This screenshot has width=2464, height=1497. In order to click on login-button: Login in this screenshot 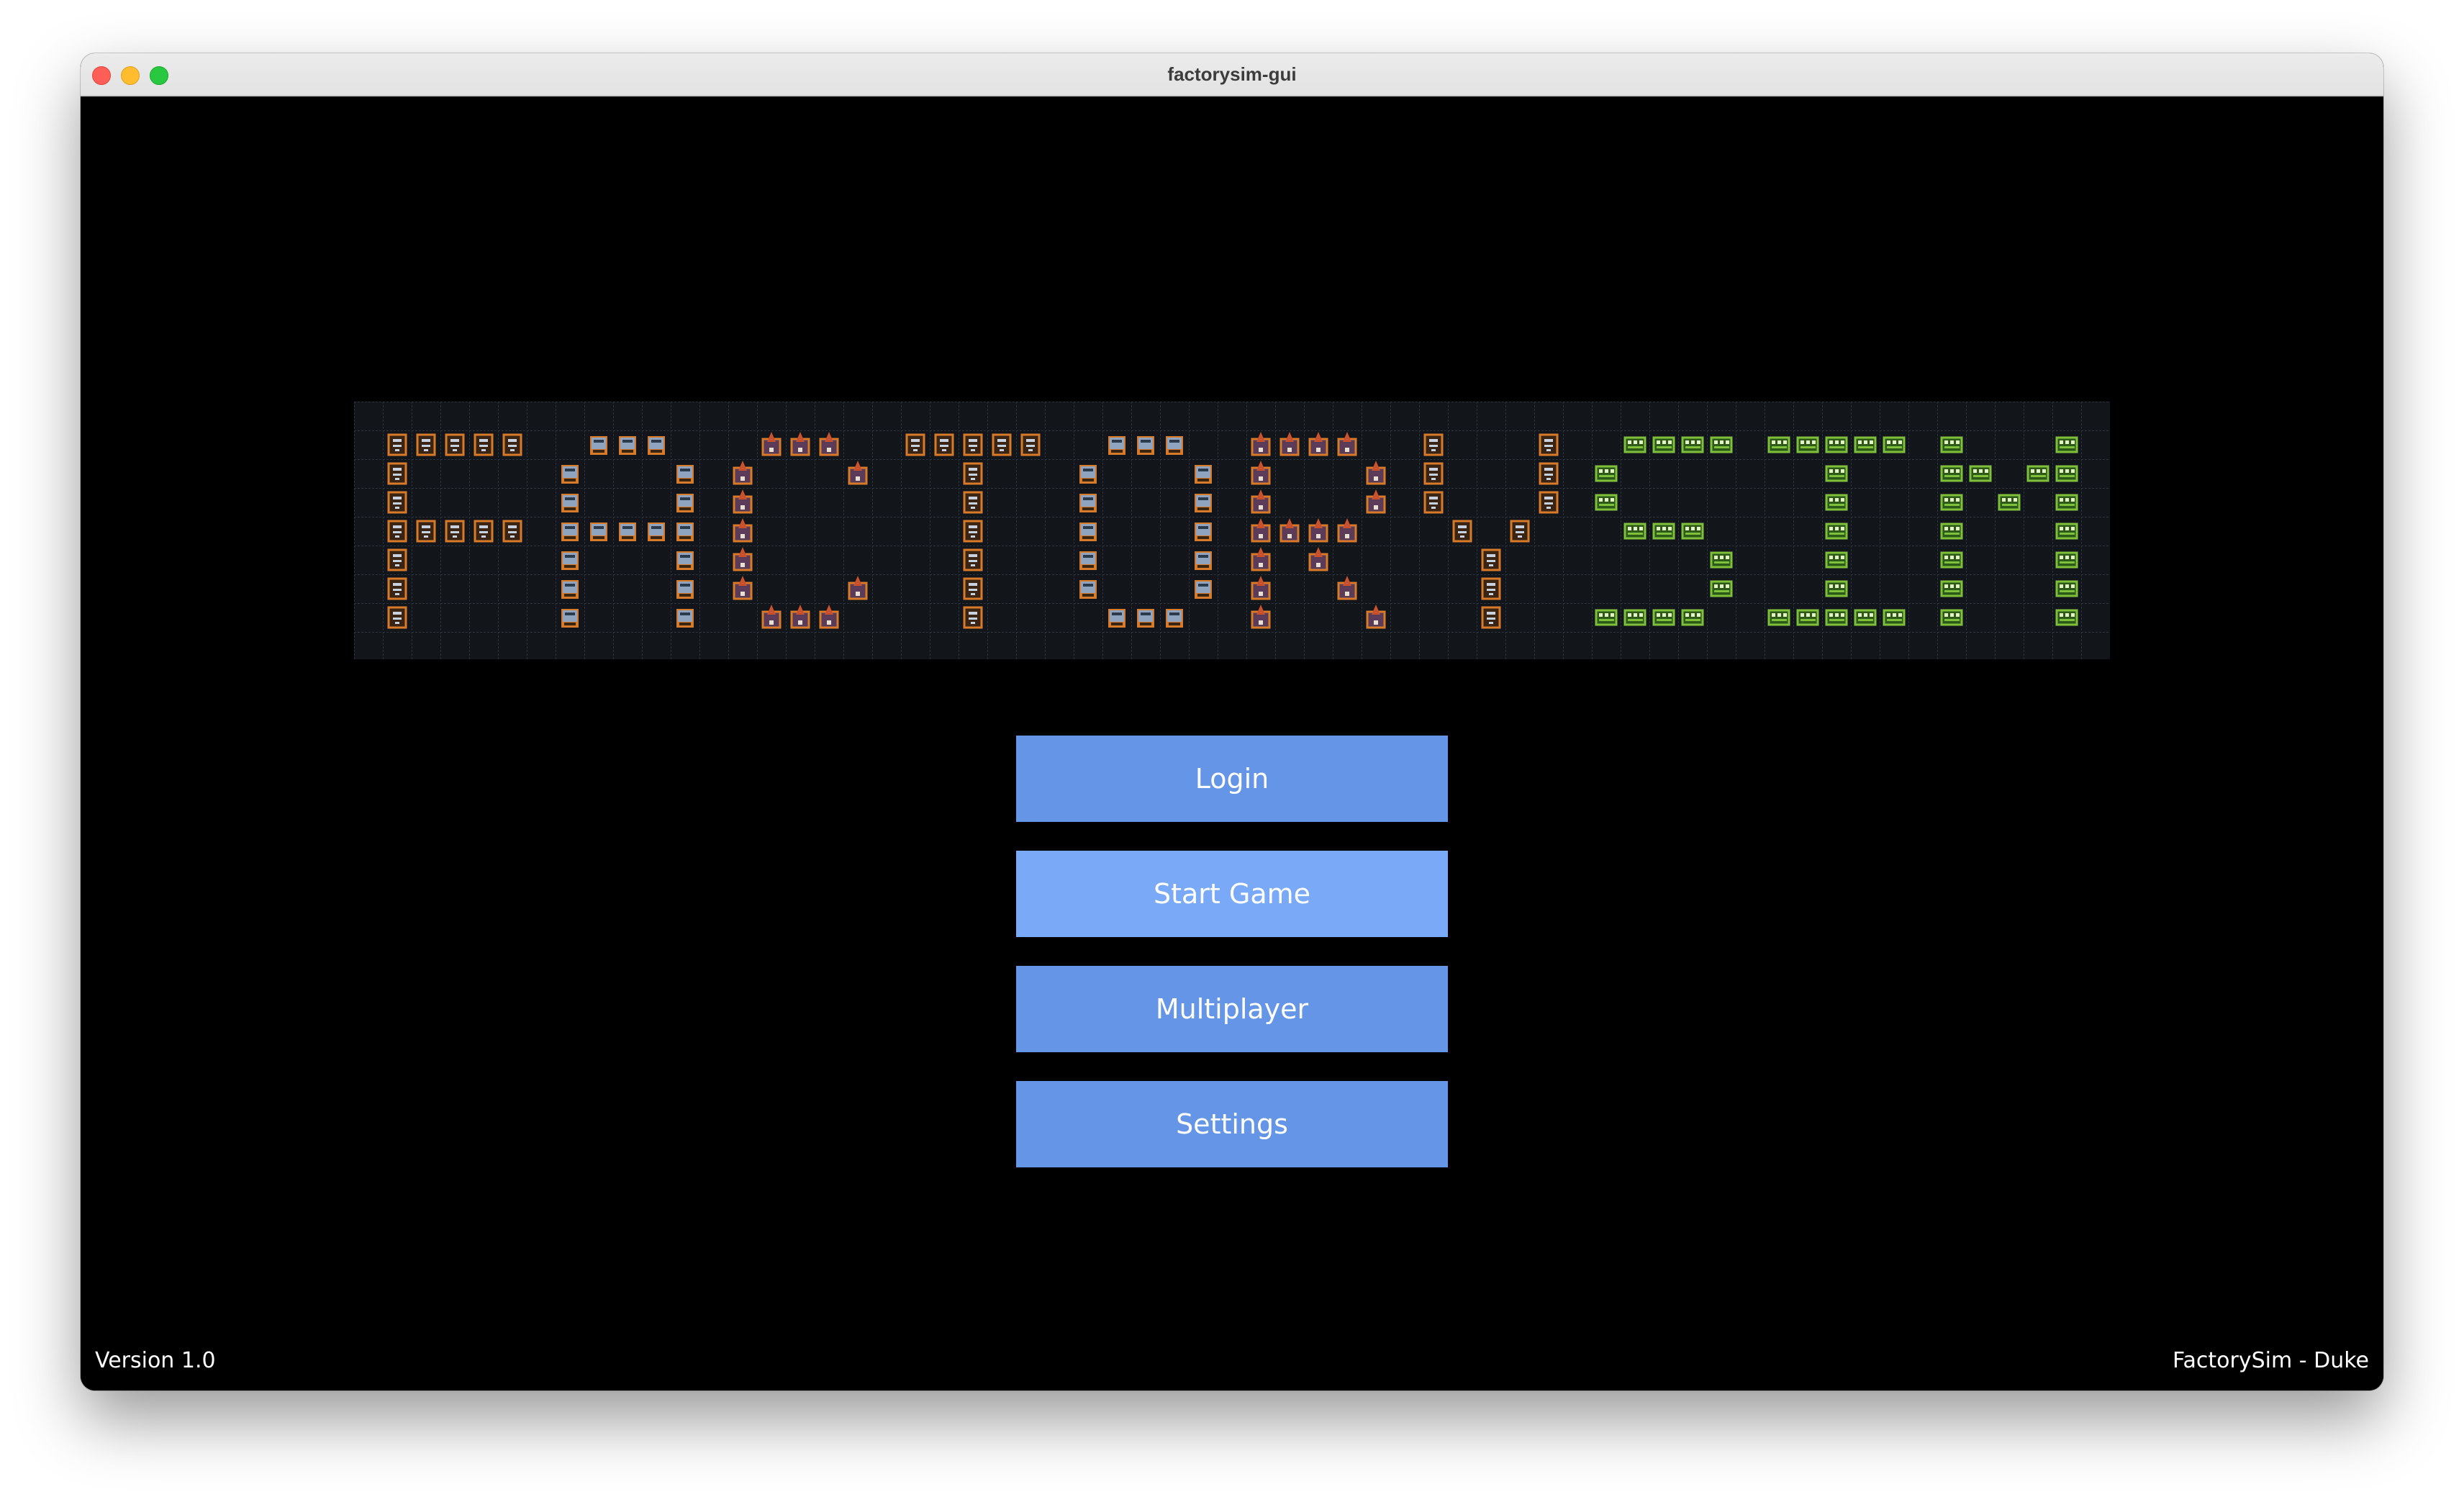, I will do `click(1232, 779)`.